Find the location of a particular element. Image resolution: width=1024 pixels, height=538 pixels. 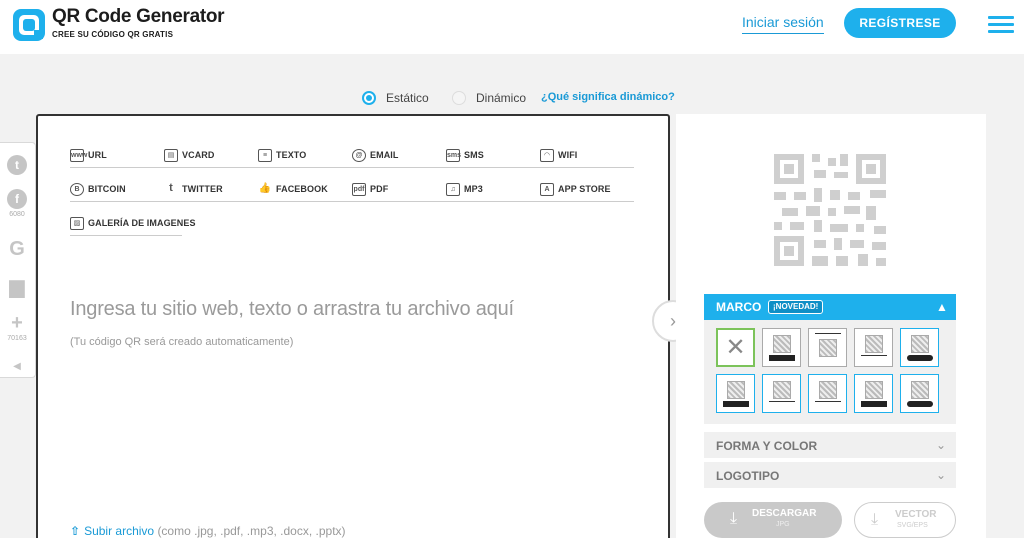

www-icon: www is located at coordinates (78, 155).